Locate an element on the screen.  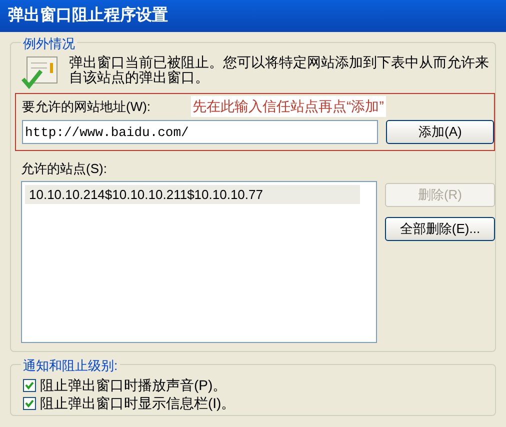
checkbox-label: 阻止弹出窗口时显示信息栏(I)。 is located at coordinates (138, 403).